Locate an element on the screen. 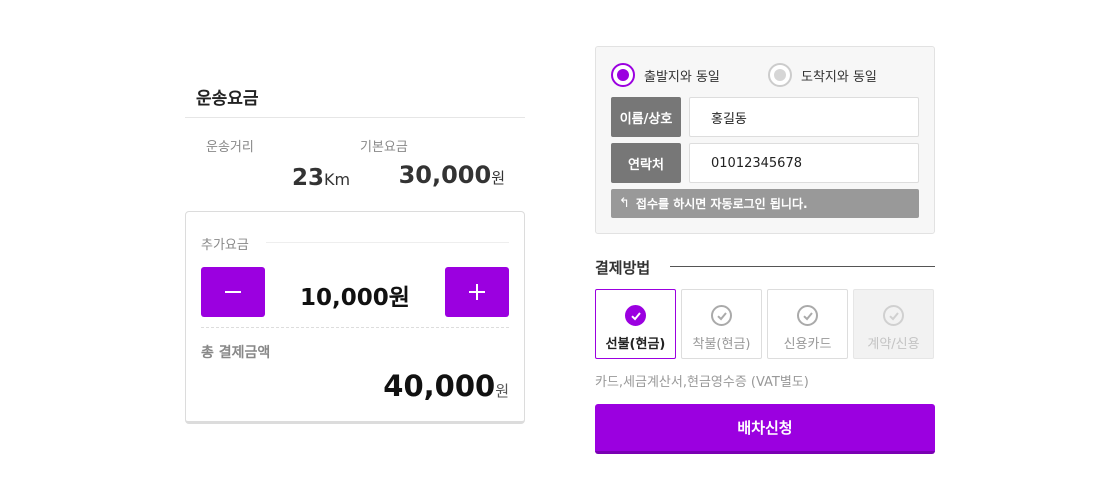  payment-option-label: 착불(현금) is located at coordinates (721, 344).